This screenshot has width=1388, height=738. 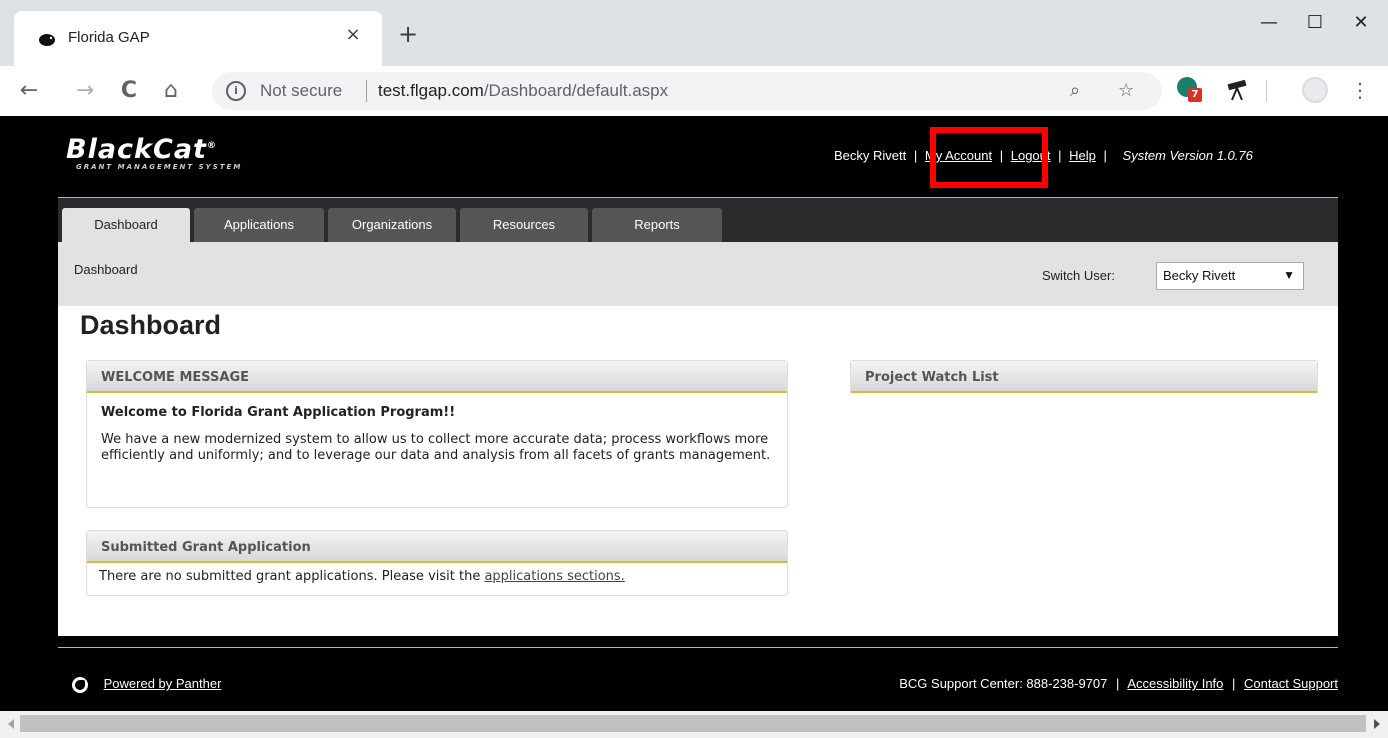 What do you see at coordinates (1187, 155) in the screenshot?
I see `system-version: System Version 1.0.76` at bounding box center [1187, 155].